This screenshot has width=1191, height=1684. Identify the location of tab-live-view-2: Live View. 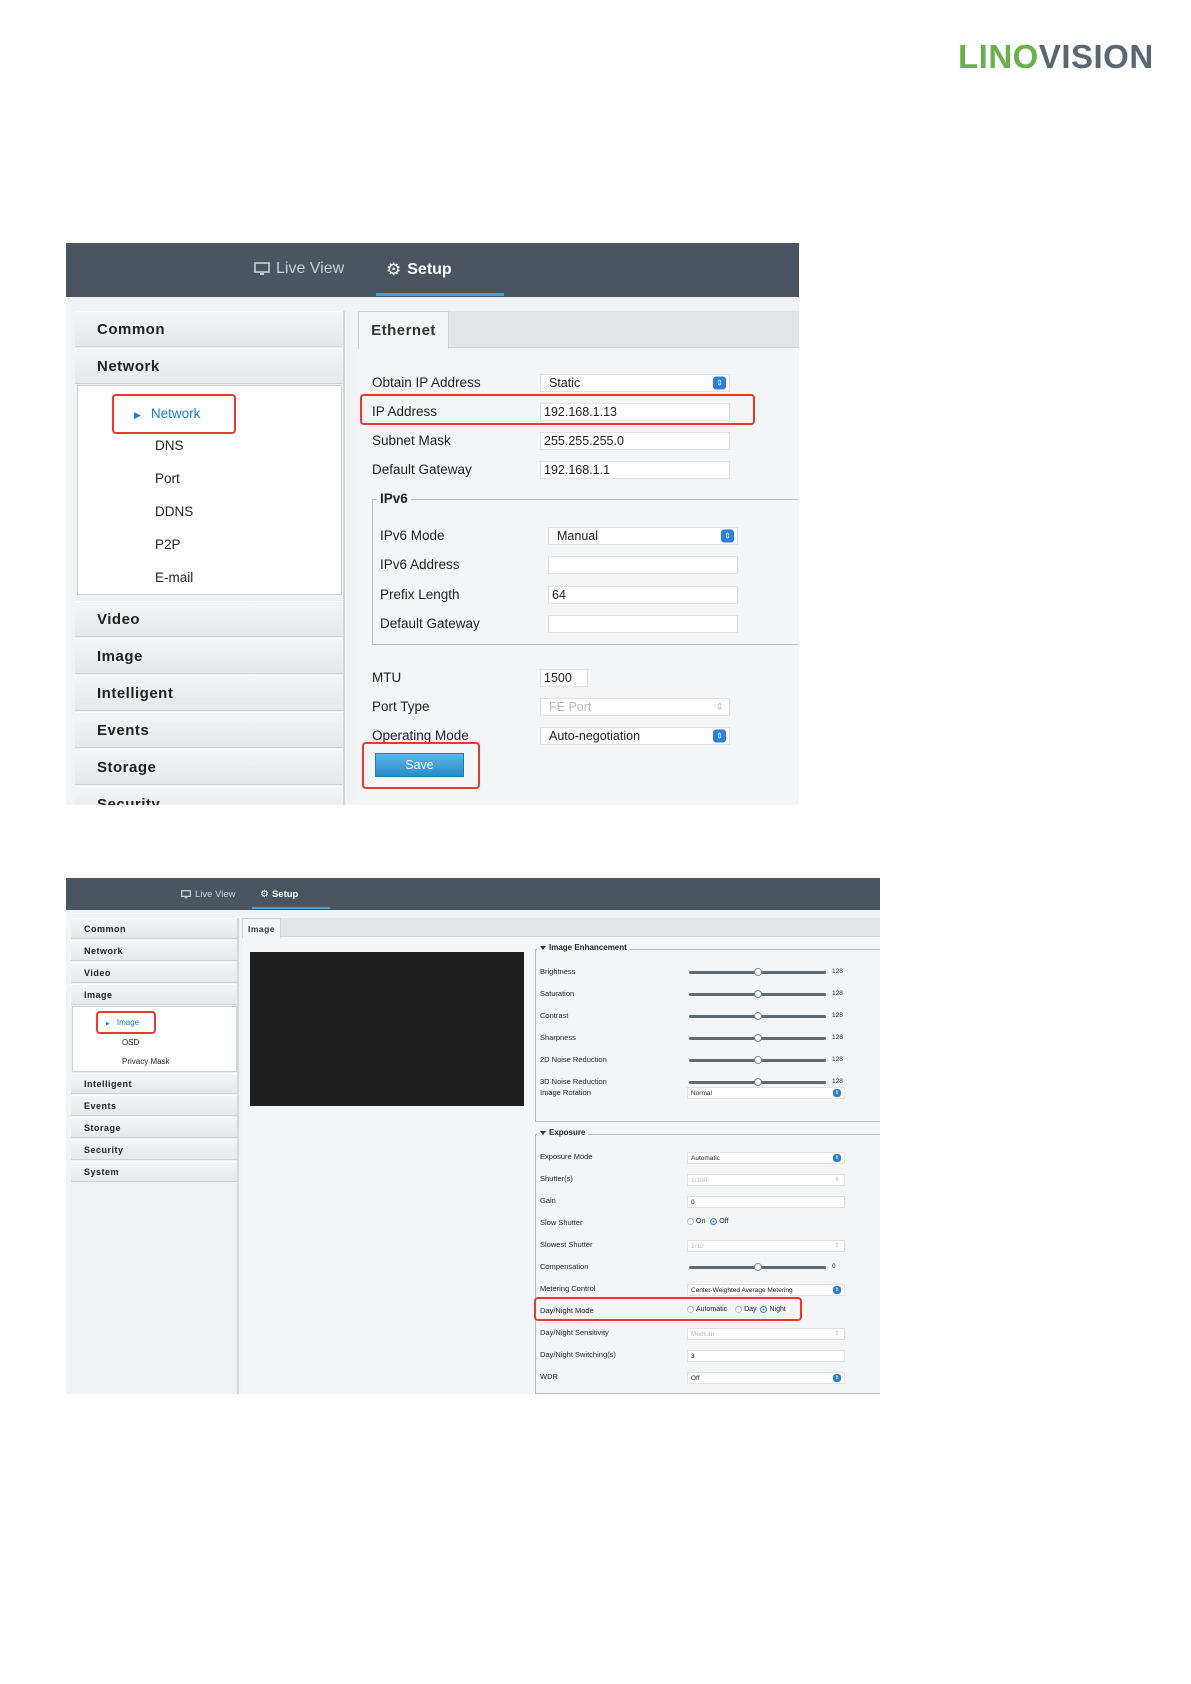
(208, 894).